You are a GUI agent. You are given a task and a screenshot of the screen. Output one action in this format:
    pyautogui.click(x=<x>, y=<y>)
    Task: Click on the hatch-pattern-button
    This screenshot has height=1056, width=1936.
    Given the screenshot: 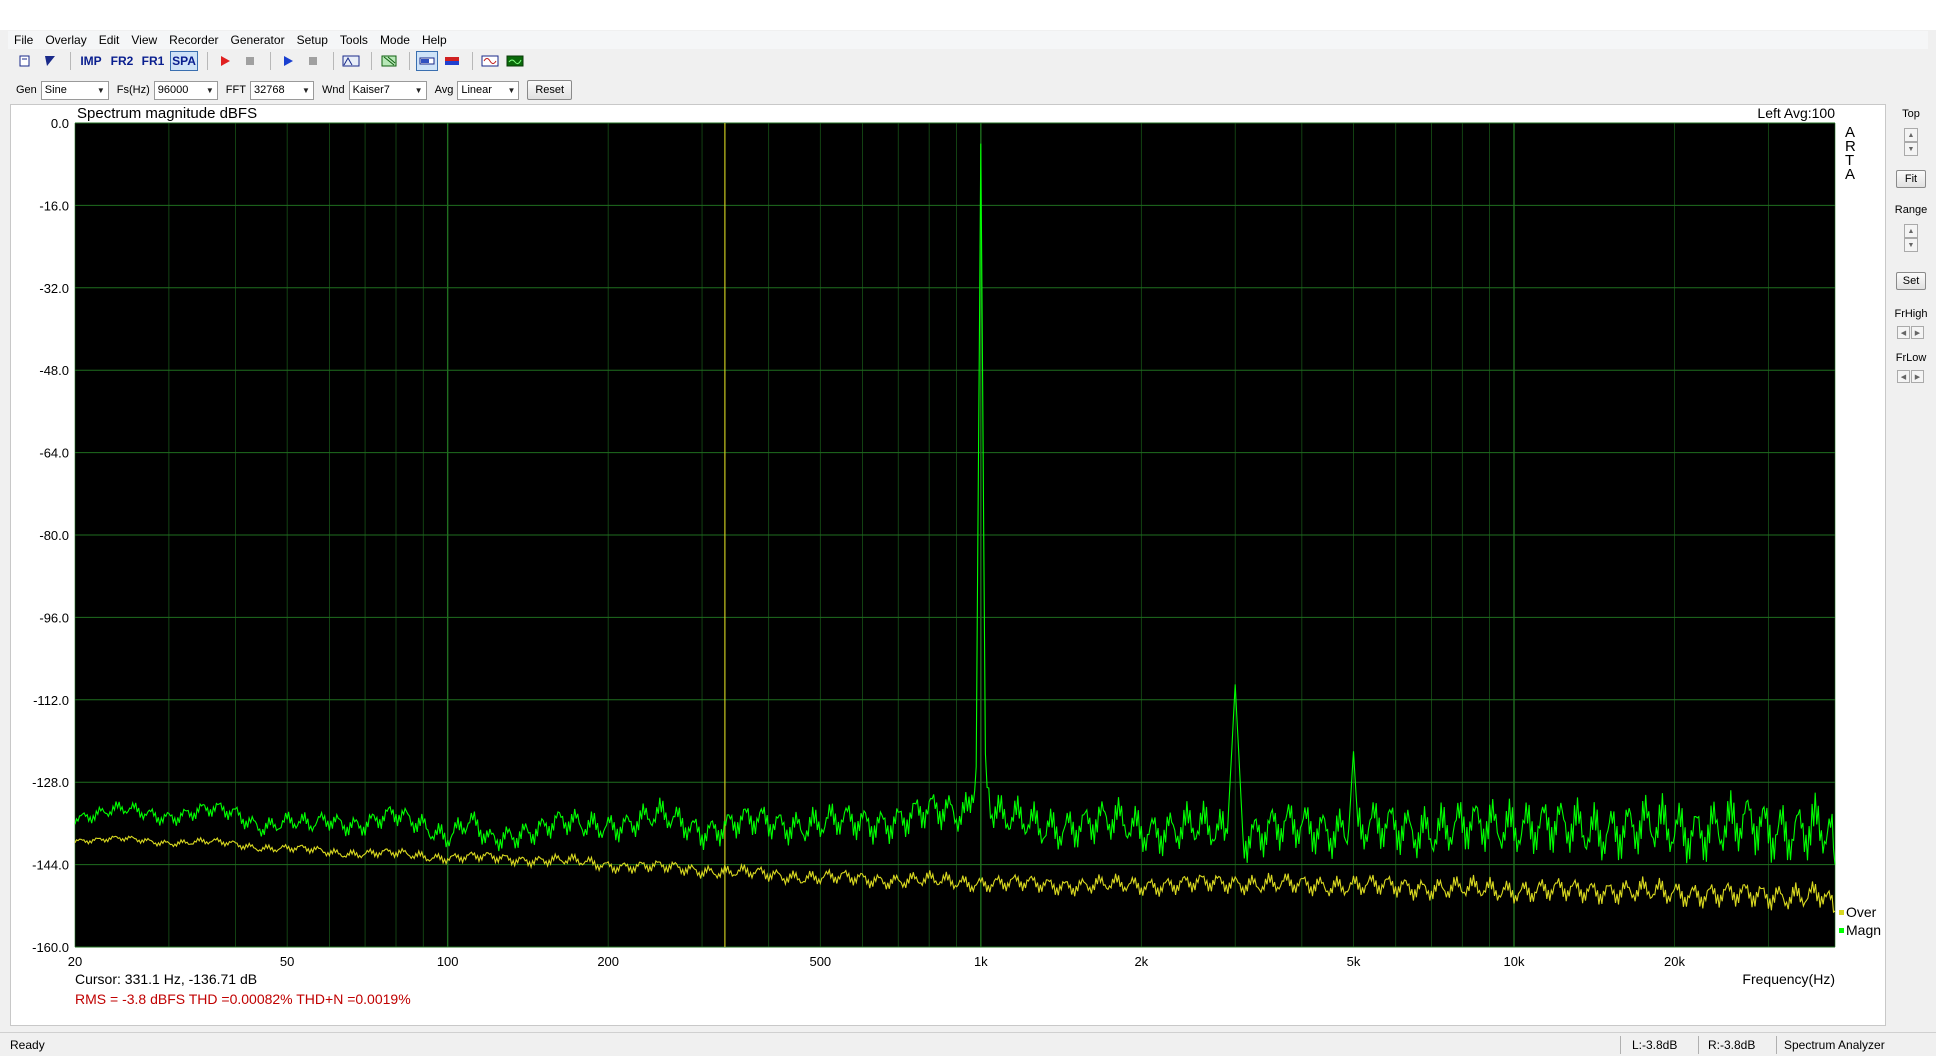 What is the action you would take?
    pyautogui.click(x=389, y=61)
    